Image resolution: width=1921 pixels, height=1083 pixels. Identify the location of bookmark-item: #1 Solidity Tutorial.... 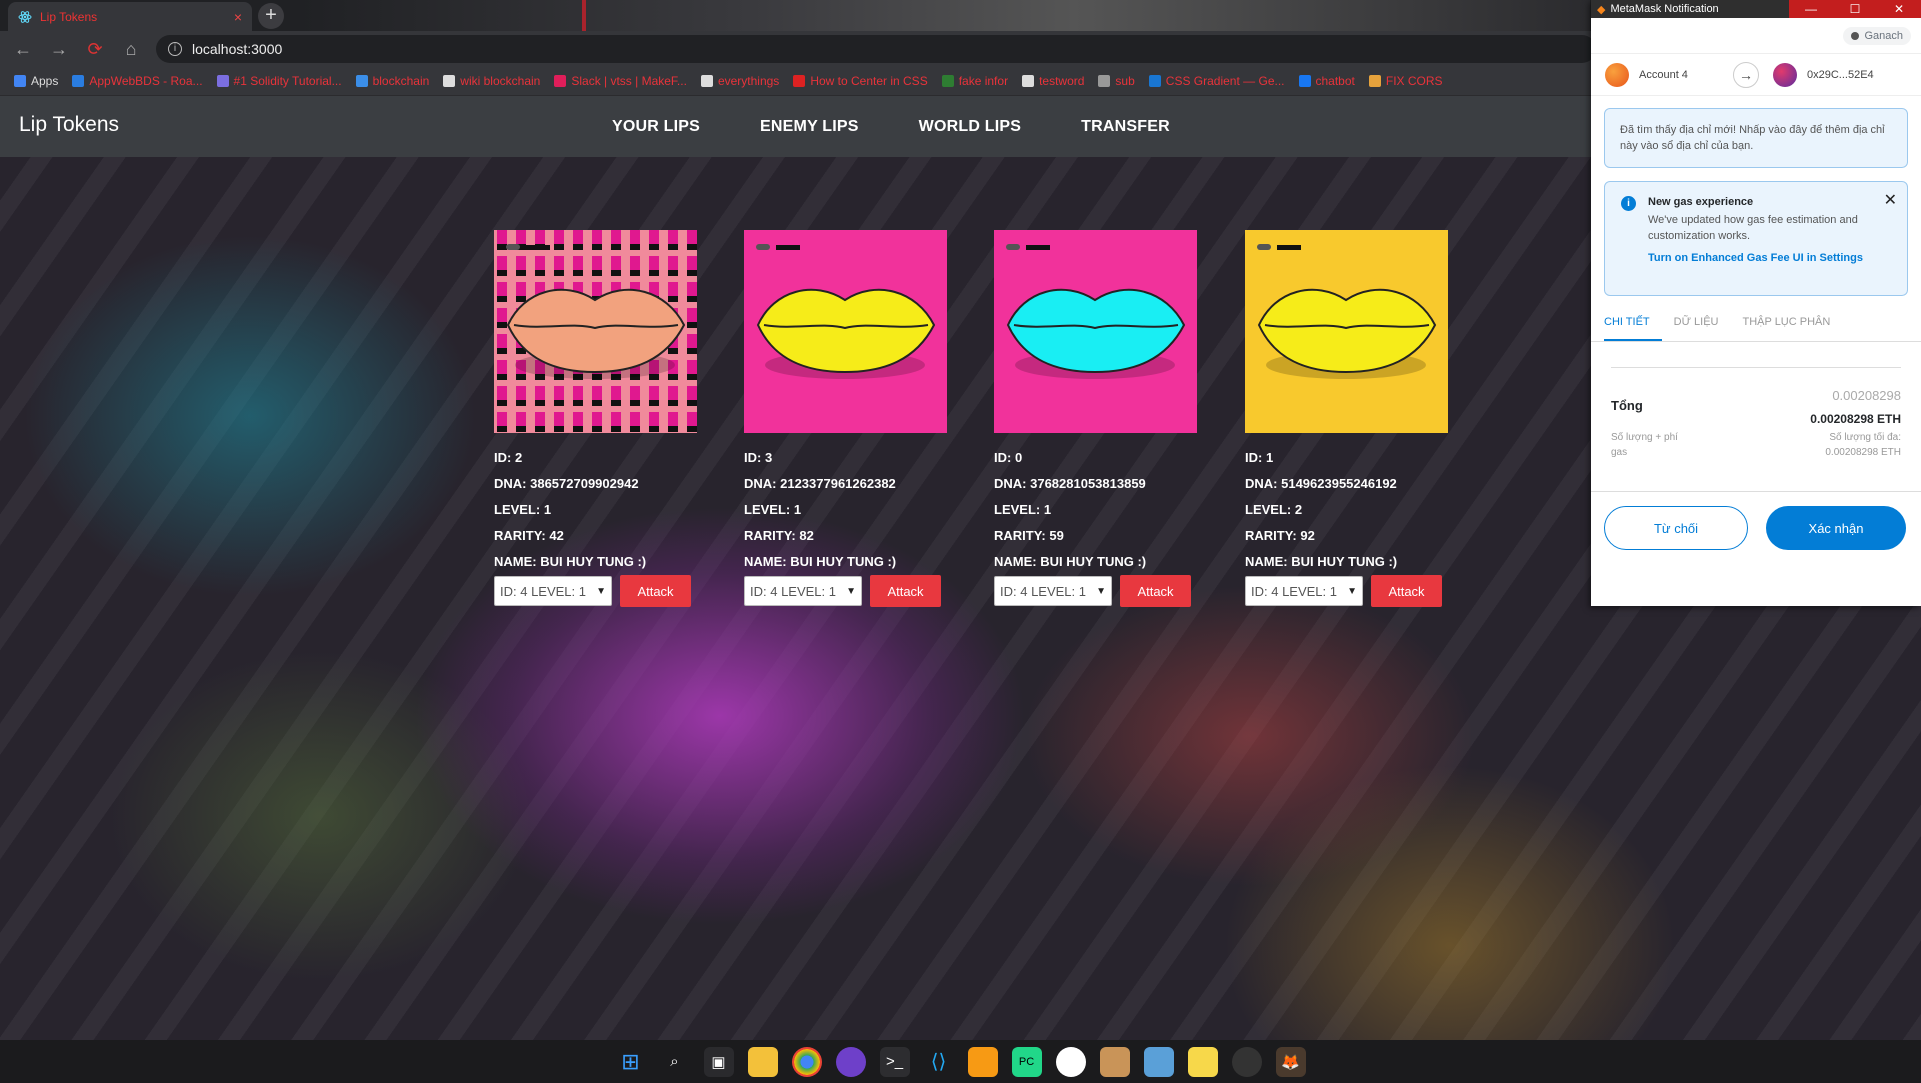
(279, 81).